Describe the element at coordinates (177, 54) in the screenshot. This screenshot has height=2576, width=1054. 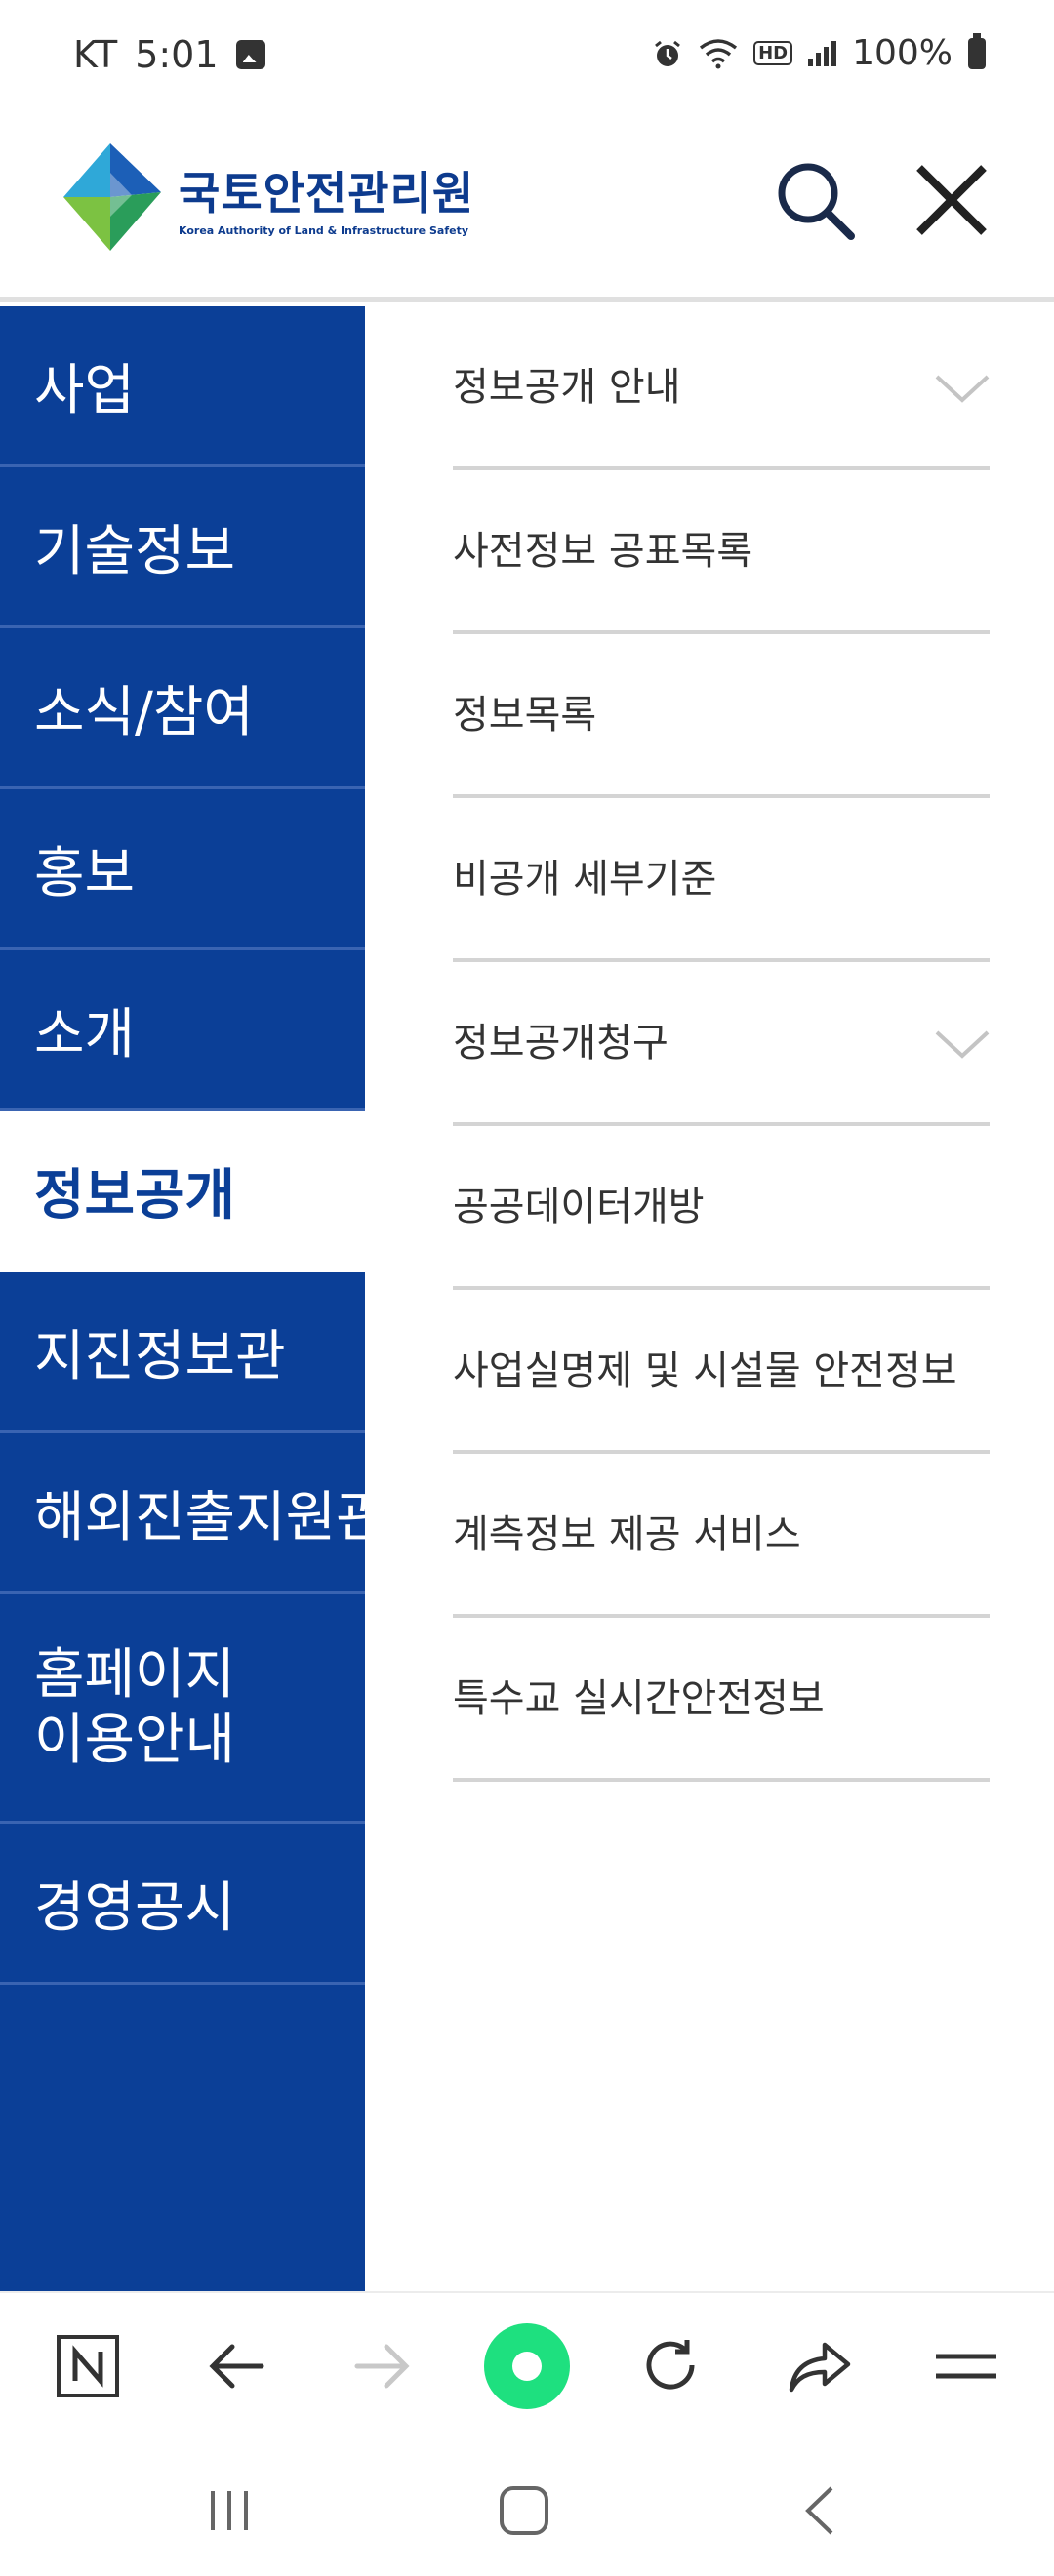
I see `time-label: 5:01` at that location.